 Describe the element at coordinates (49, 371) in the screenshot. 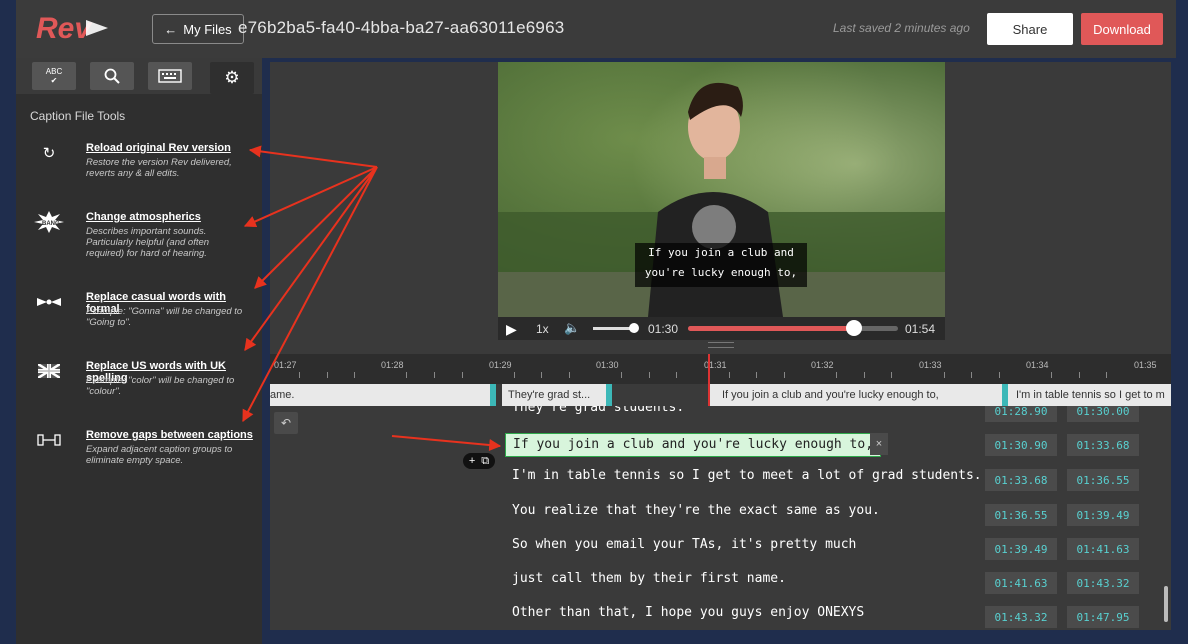

I see `uk-flag-icon` at that location.